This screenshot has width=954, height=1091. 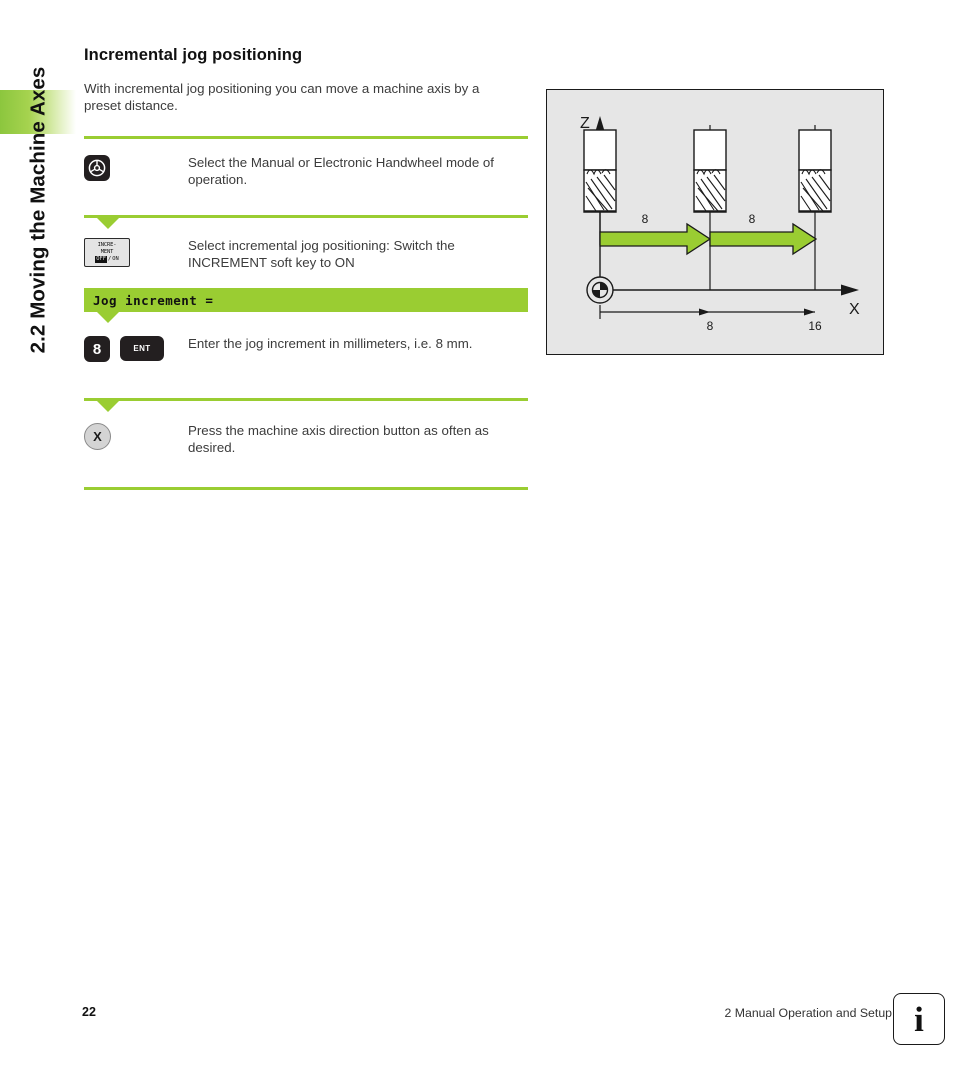 I want to click on page-number: 22, so click(x=89, y=1012).